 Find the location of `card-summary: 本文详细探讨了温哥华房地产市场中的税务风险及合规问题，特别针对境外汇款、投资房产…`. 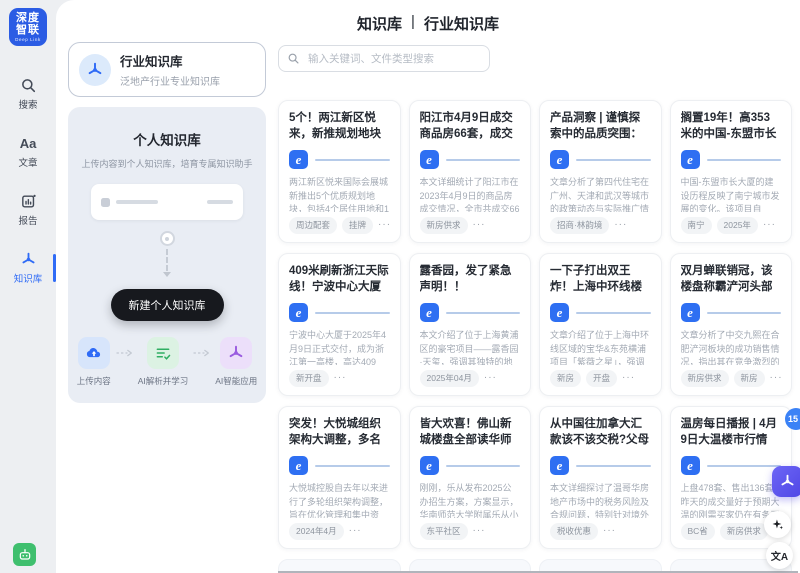

card-summary: 本文详细探讨了温哥华房地产市场中的税务风险及合规问题，特别针对境外汇款、投资房产… is located at coordinates (600, 500).